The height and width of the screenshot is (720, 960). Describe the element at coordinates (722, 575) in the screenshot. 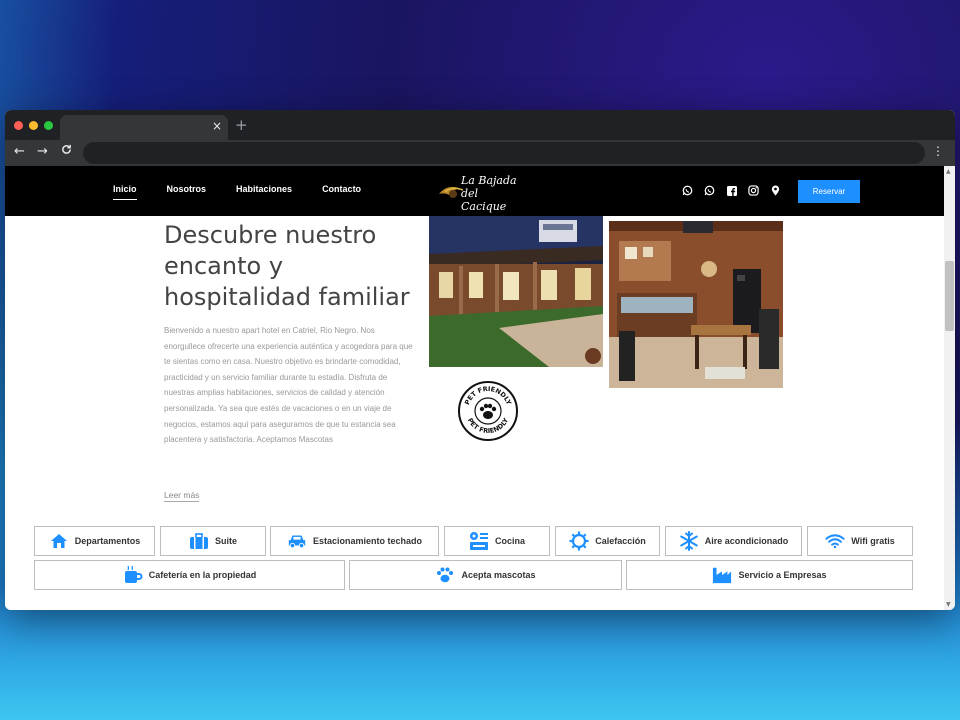

I see `factory-icon` at that location.